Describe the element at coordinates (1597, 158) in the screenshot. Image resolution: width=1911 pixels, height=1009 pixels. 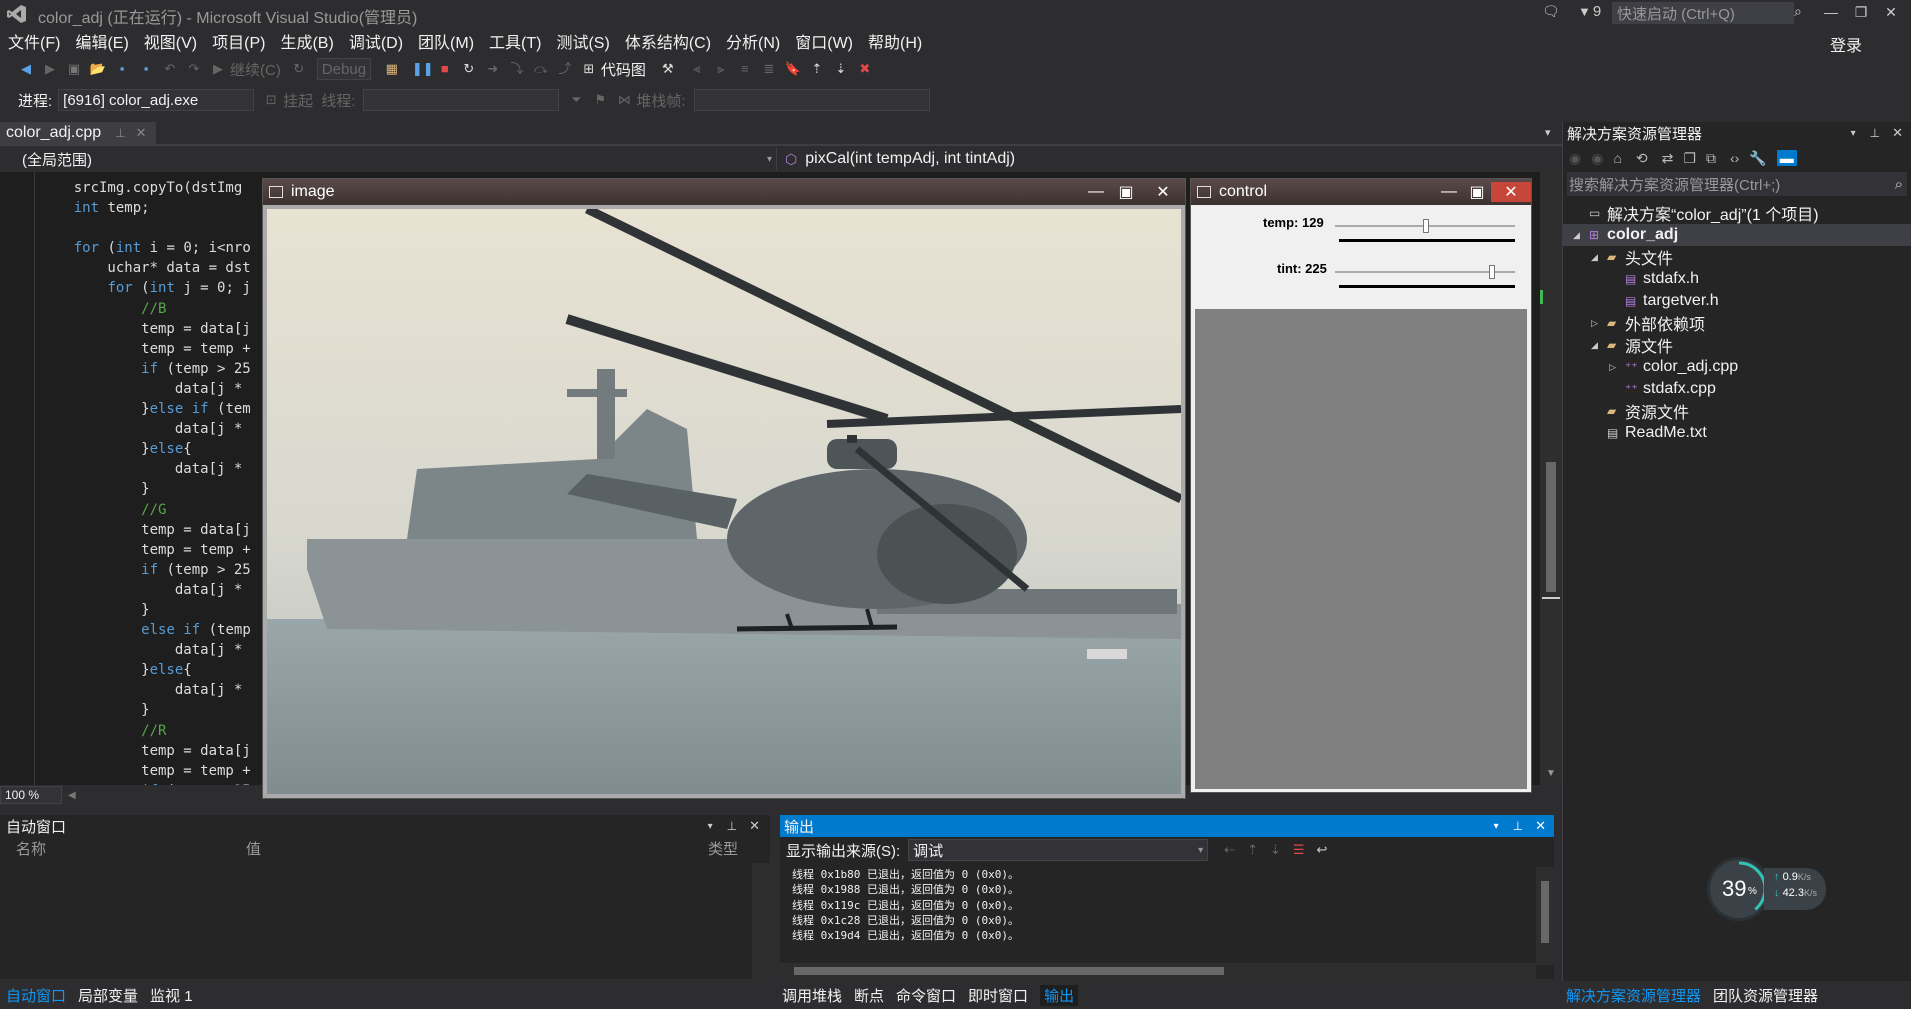
I see `forward-icon: ◉` at that location.